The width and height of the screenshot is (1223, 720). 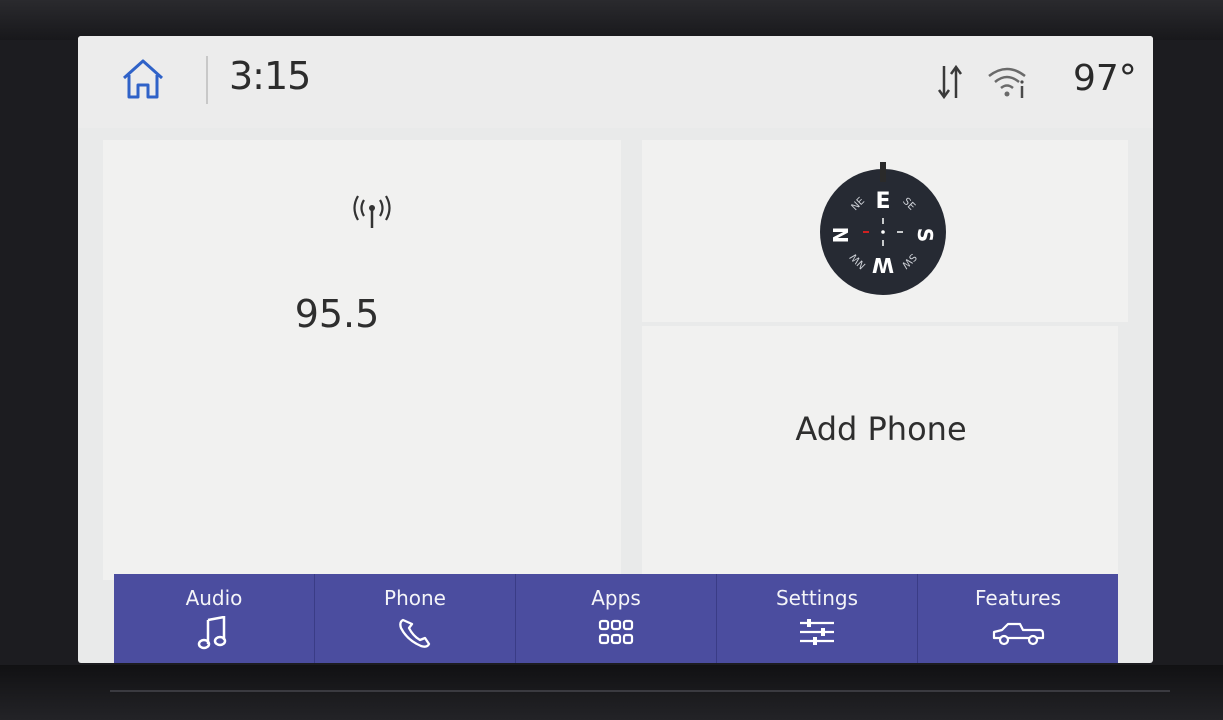 I want to click on screen-bezel-bottom, so click(x=611, y=692).